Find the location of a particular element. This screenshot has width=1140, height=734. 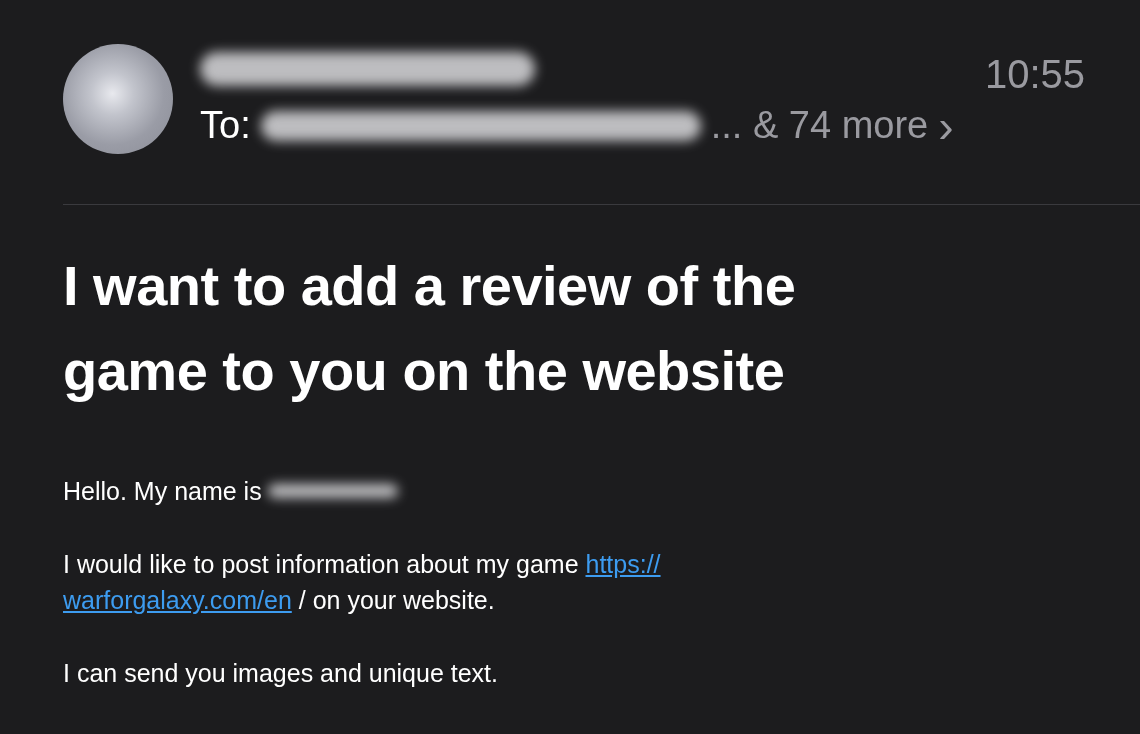

to-label: To: is located at coordinates (225, 125).